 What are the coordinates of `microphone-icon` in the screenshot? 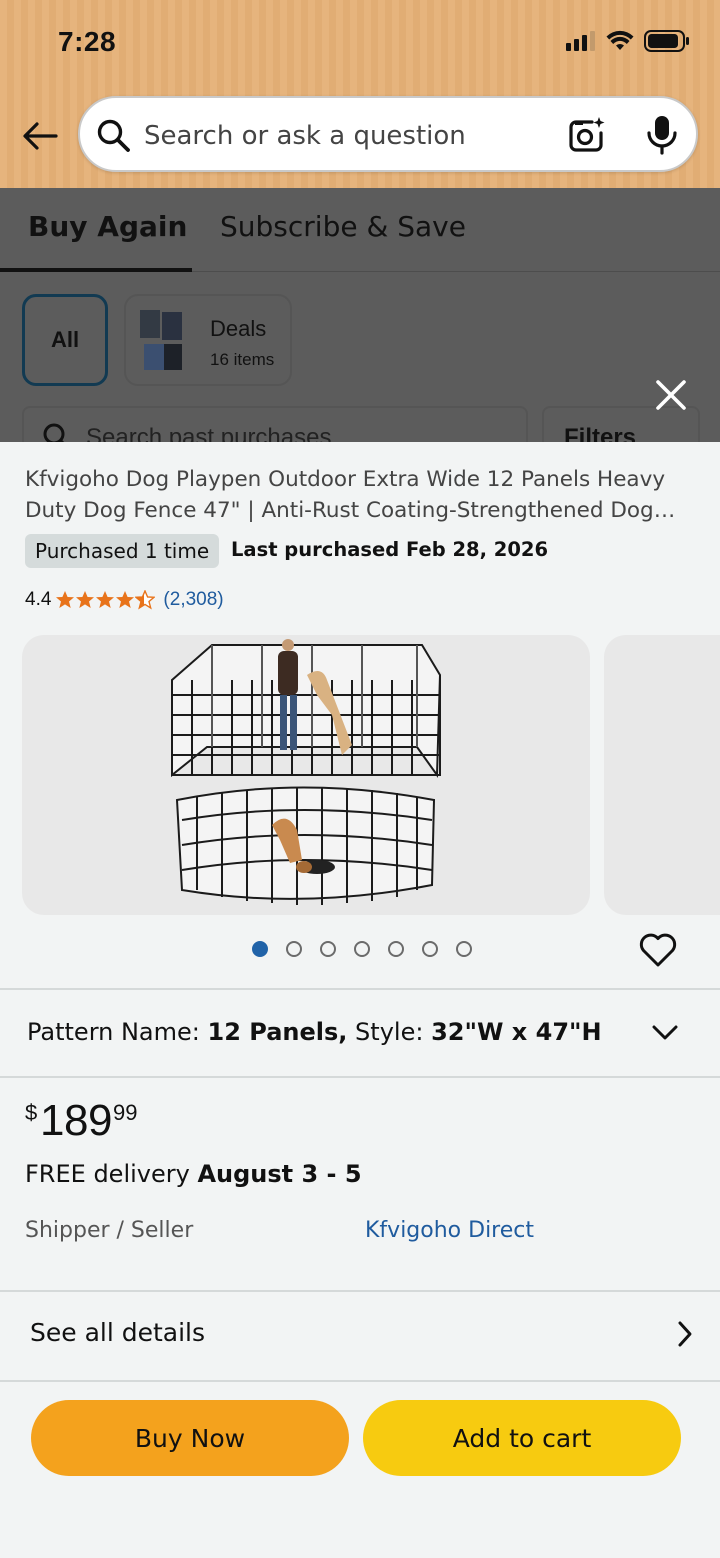 It's located at (662, 135).